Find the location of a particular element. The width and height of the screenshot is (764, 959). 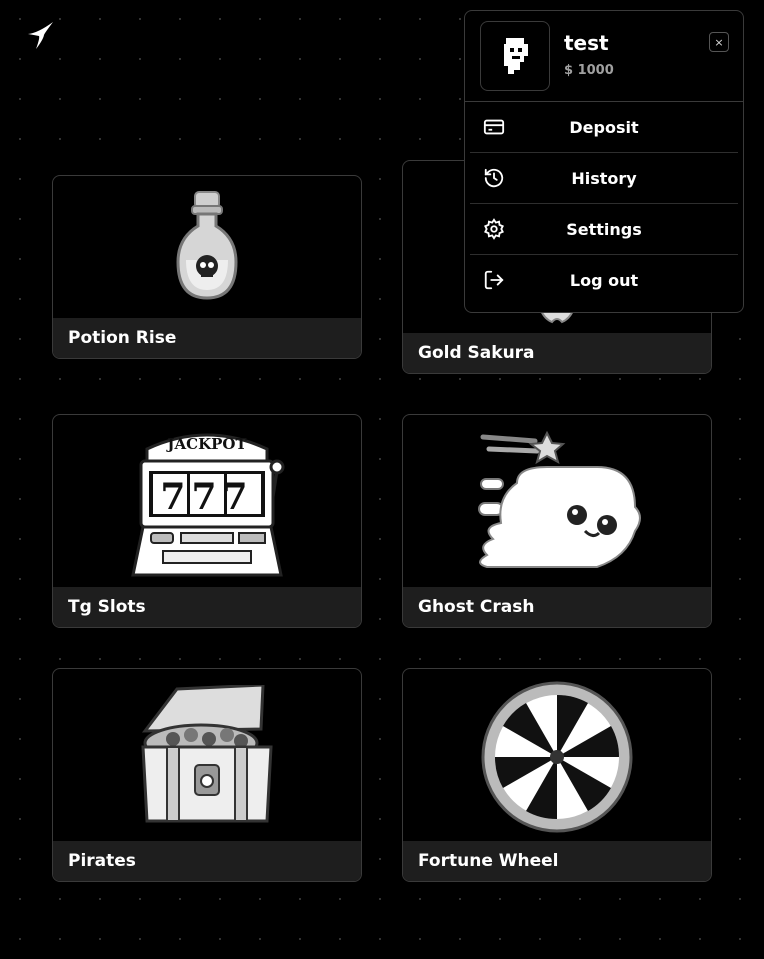

menu-item-deposit: Deposit is located at coordinates (604, 127).